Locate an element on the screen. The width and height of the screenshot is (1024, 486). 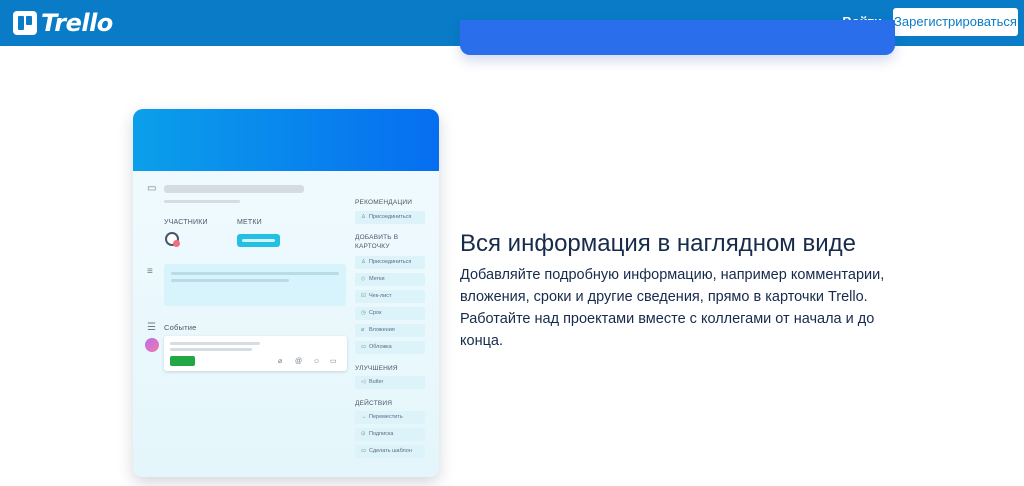
card-link-icon: ▭ is located at coordinates (333, 361).